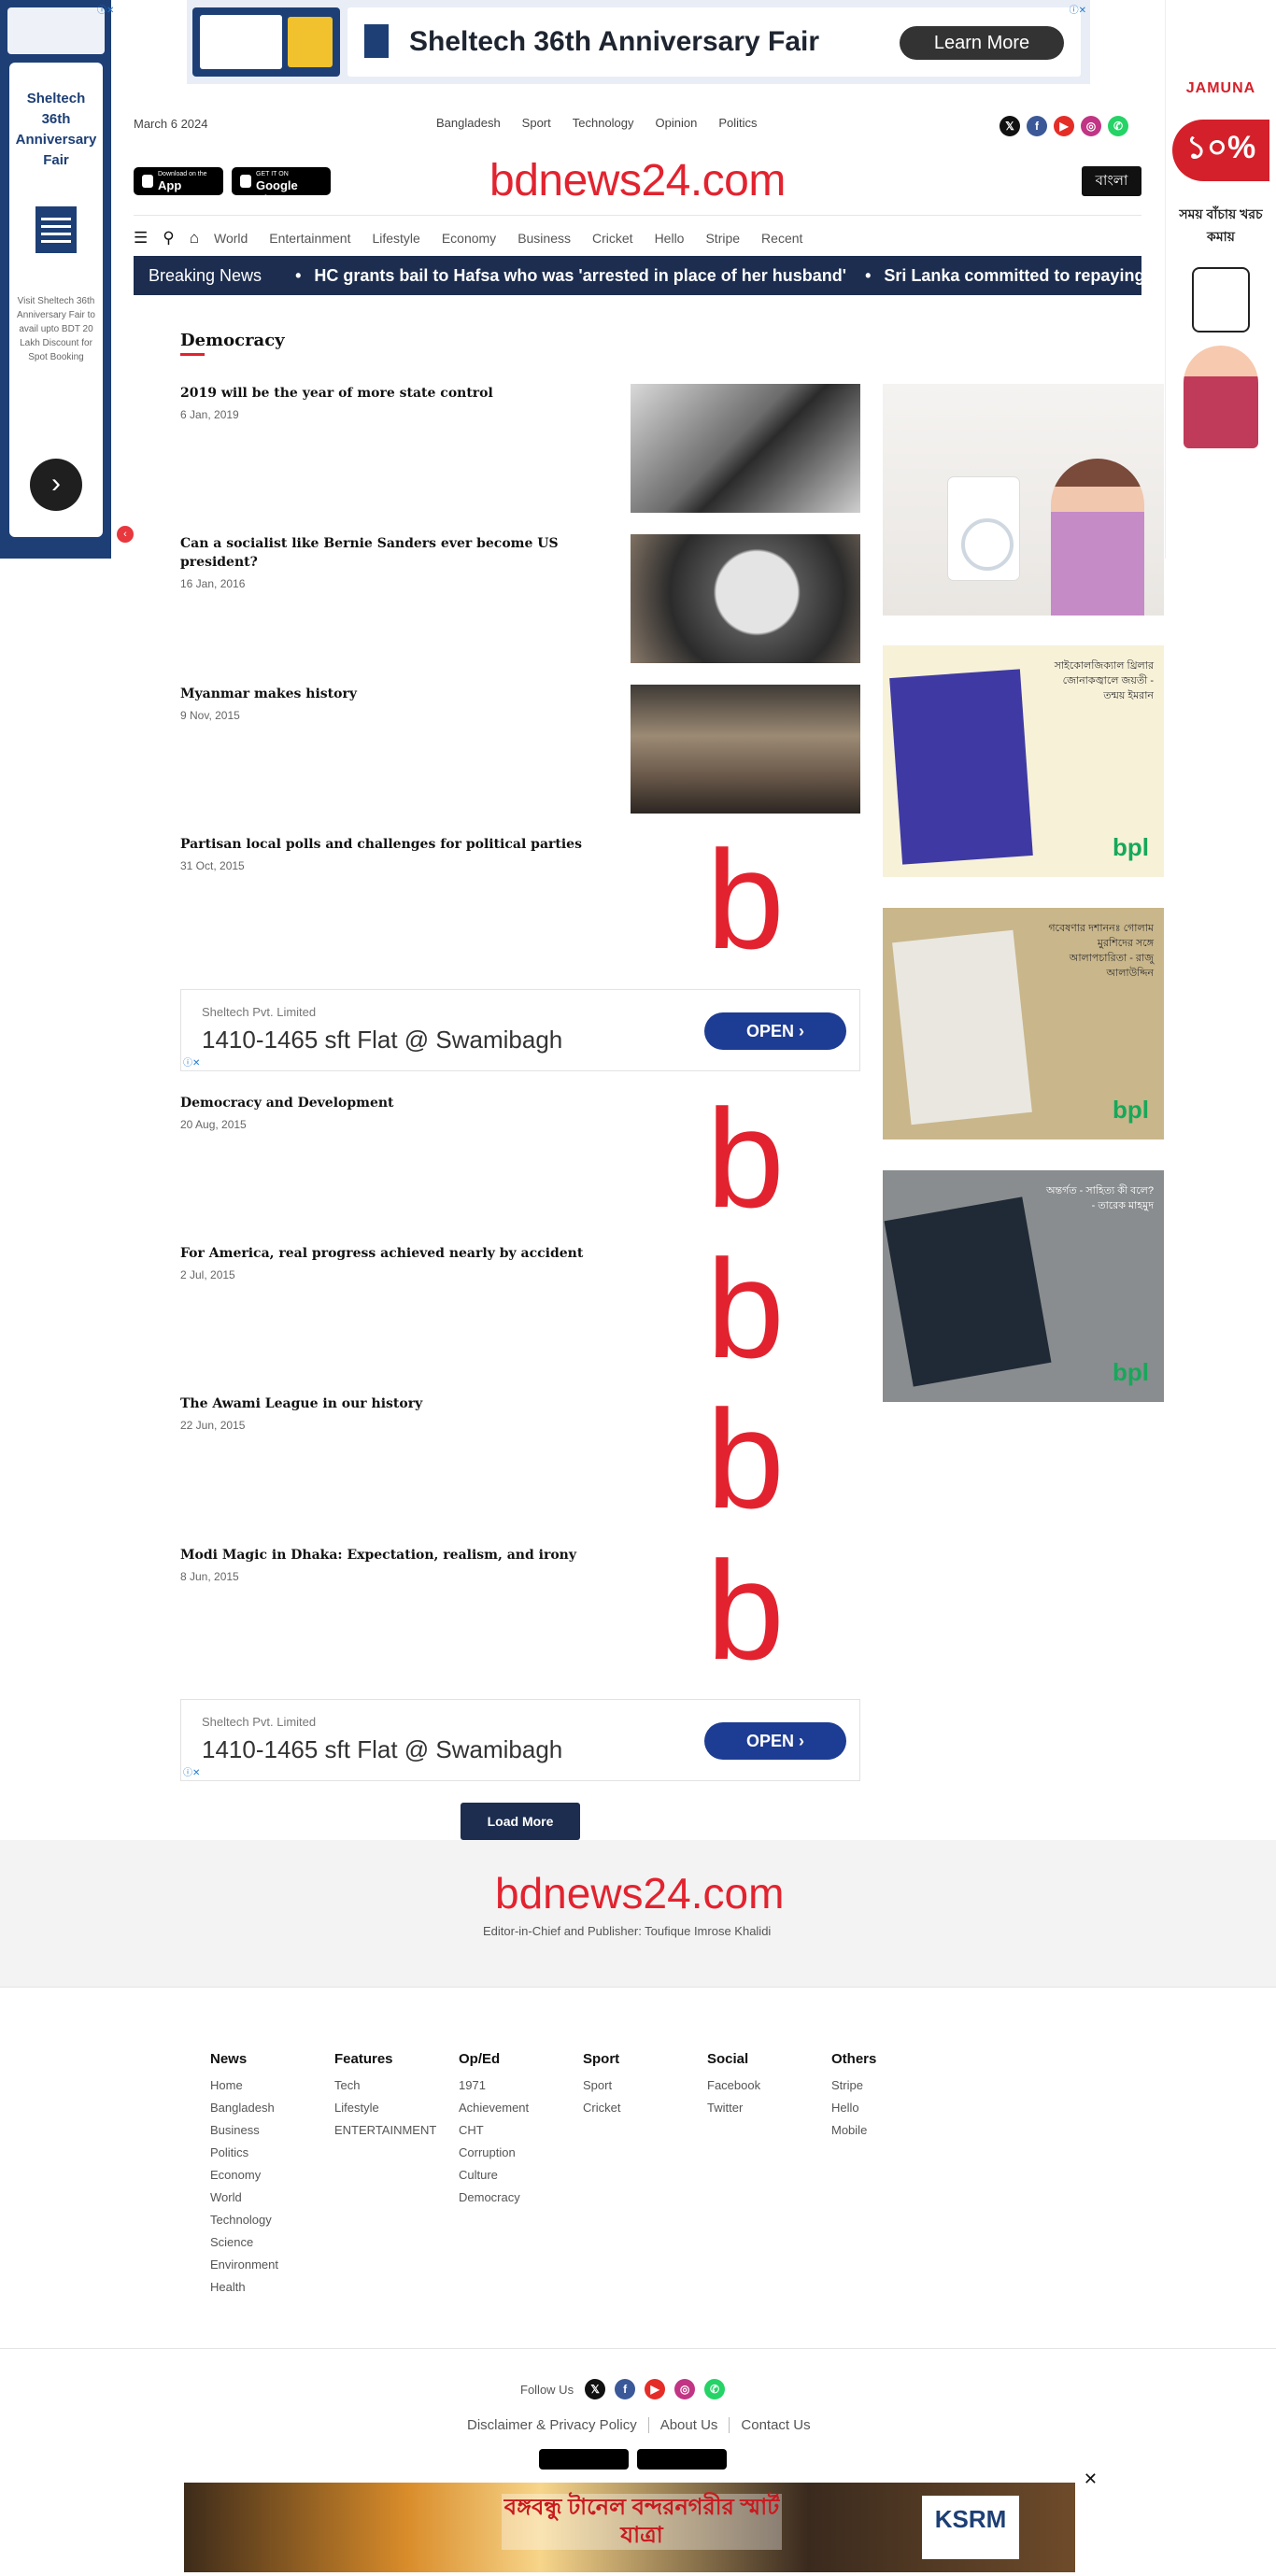 Image resolution: width=1276 pixels, height=2576 pixels. Describe the element at coordinates (396, 2130) in the screenshot. I see `footer-link: ENTERTAINMENT` at that location.